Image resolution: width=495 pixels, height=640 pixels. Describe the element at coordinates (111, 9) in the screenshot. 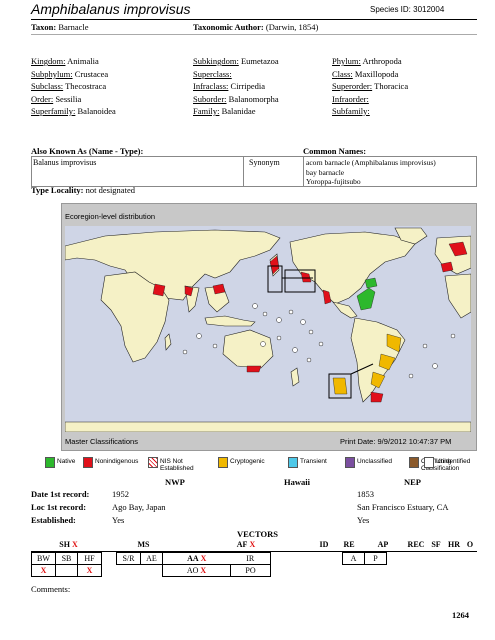

I see `species-title: Amphibalanus improvisus` at that location.